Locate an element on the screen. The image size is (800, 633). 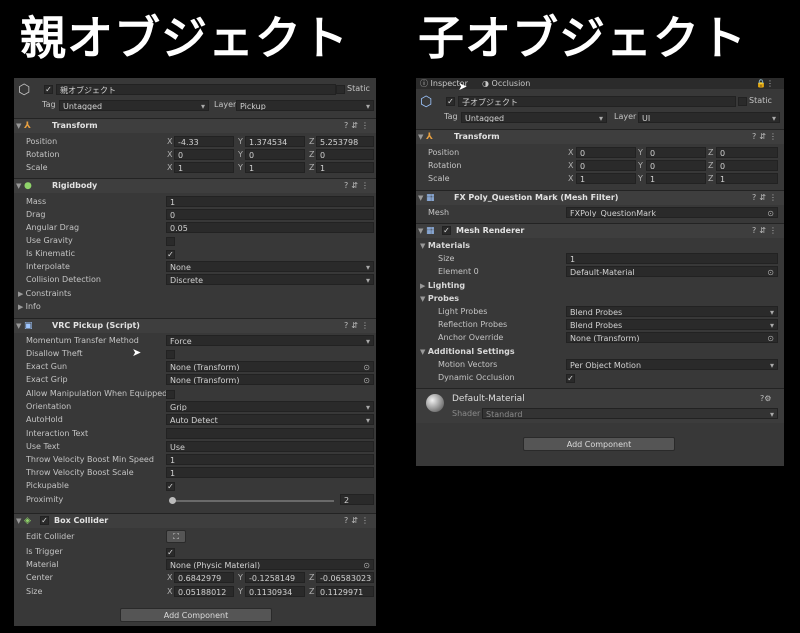
static-label: Static is located at coordinates (760, 100).